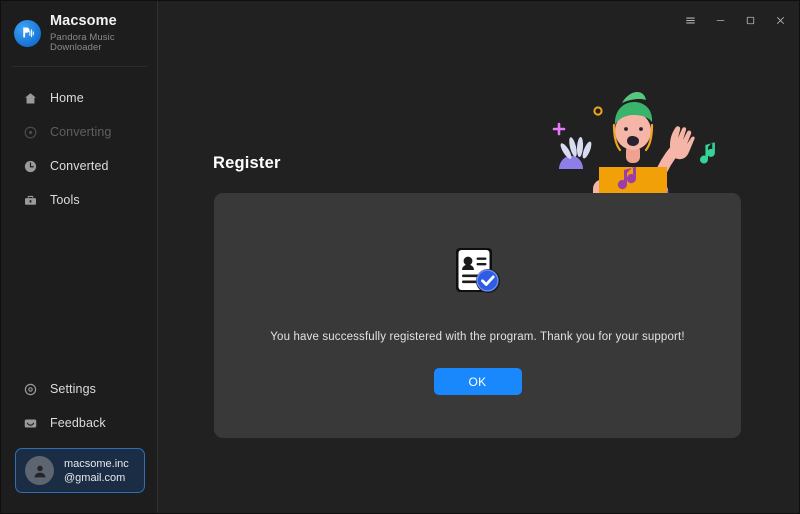  What do you see at coordinates (559, 129) in the screenshot?
I see `plus-decoration` at bounding box center [559, 129].